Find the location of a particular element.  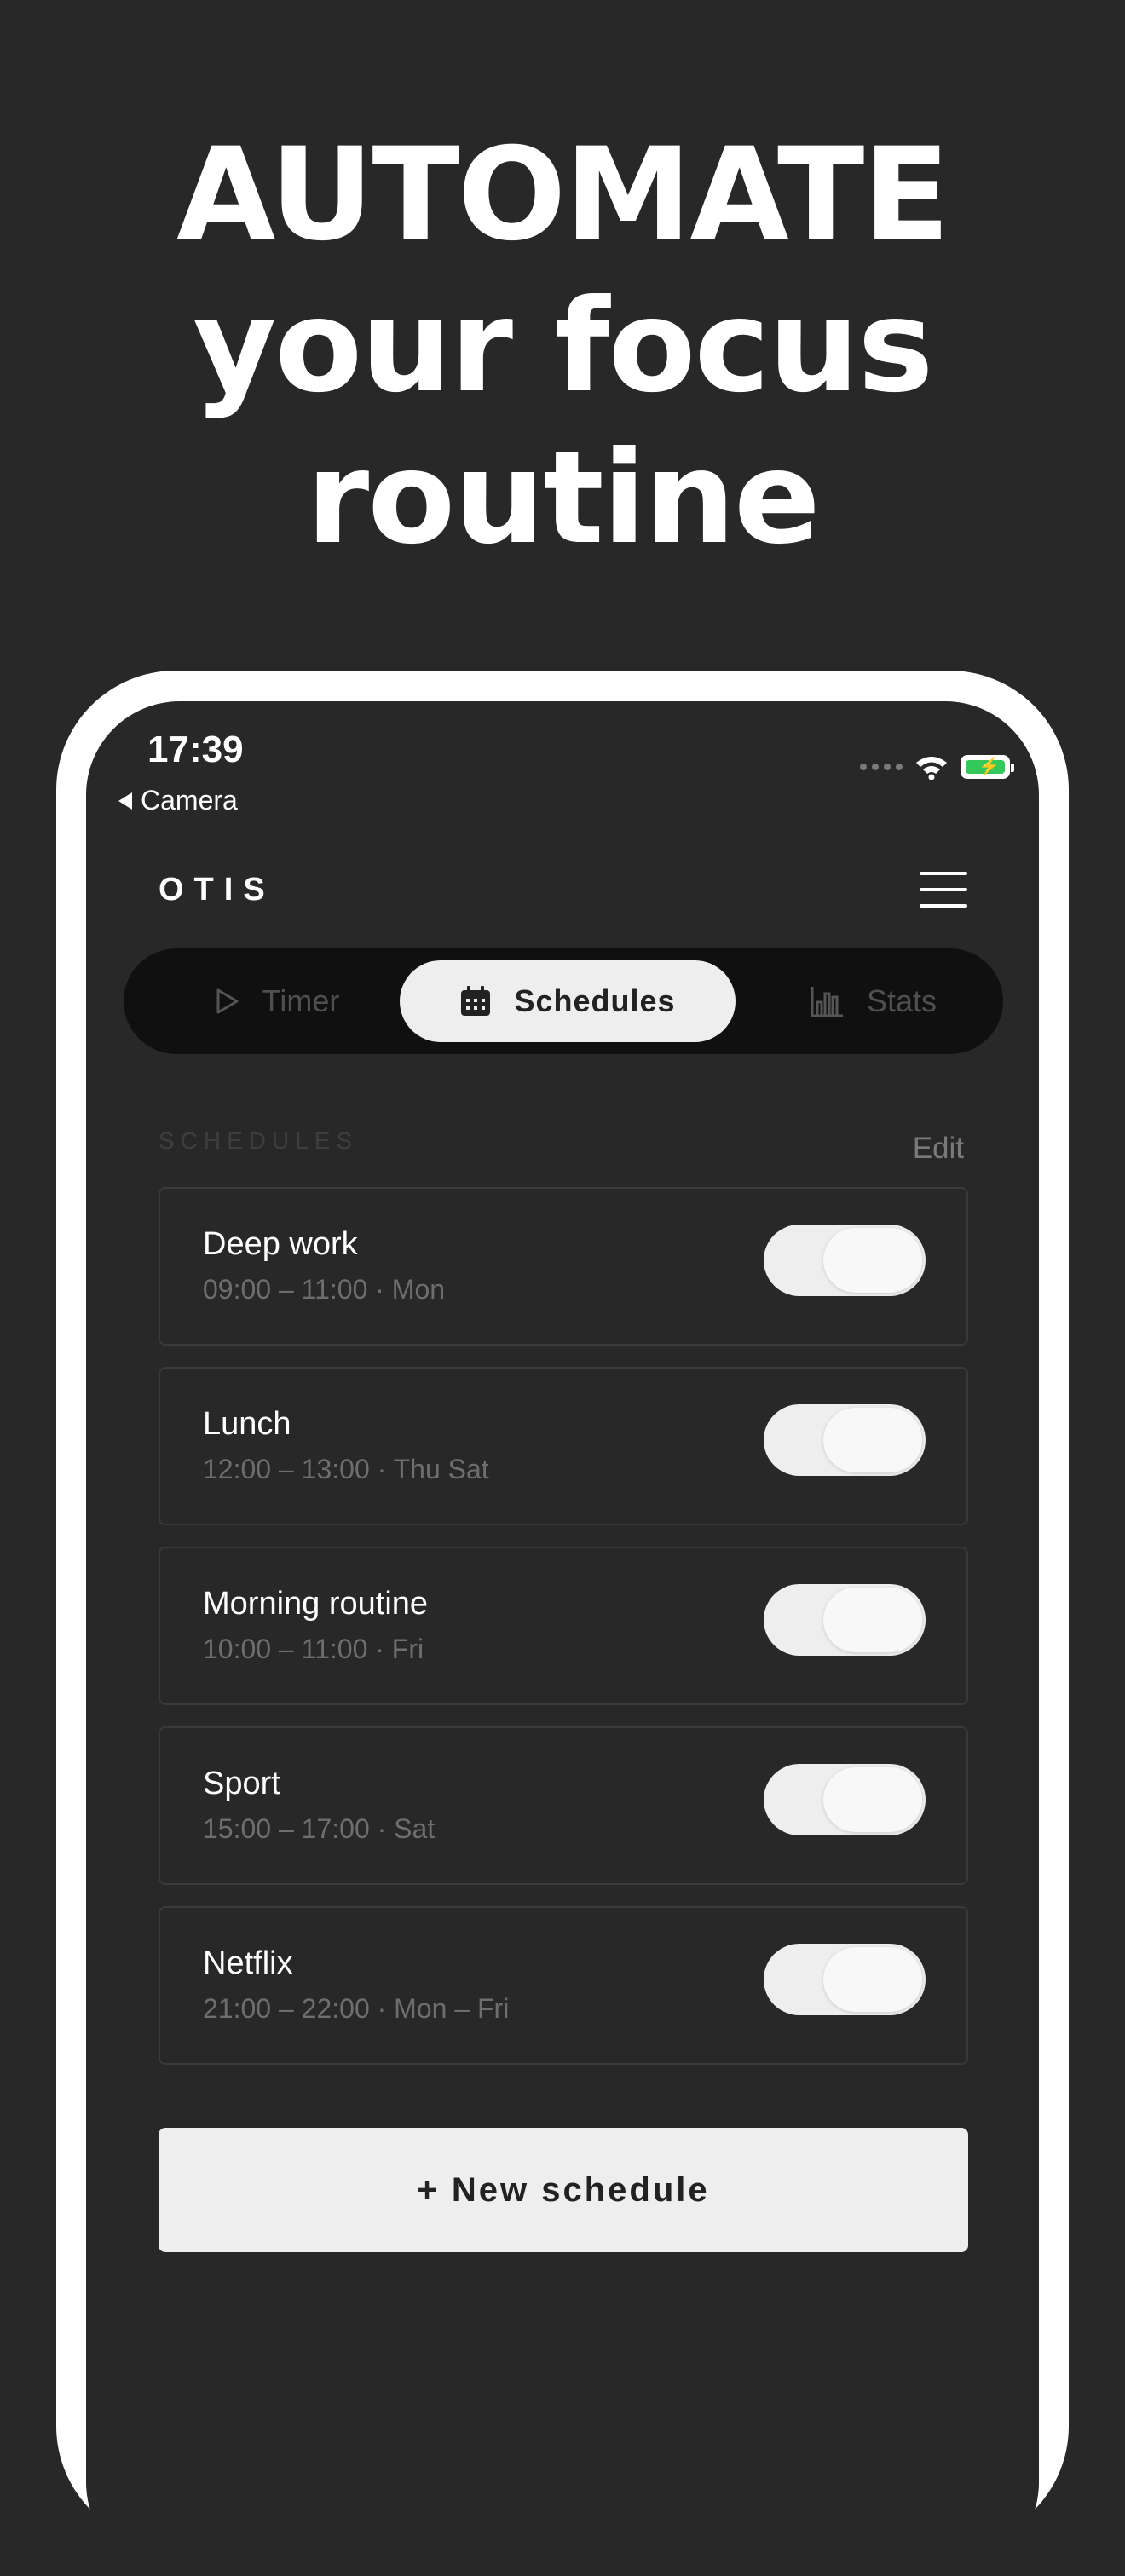

tab-timer: Timer is located at coordinates (277, 1001).